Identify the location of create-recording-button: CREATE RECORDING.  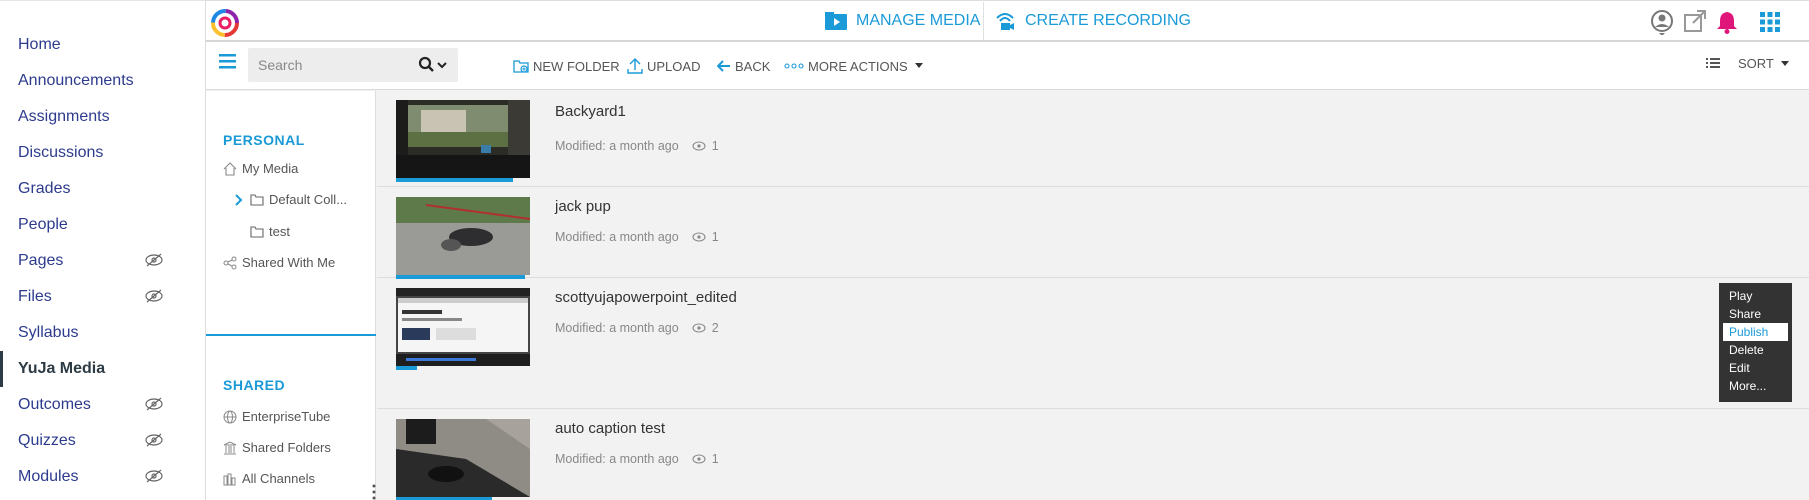
(1092, 21).